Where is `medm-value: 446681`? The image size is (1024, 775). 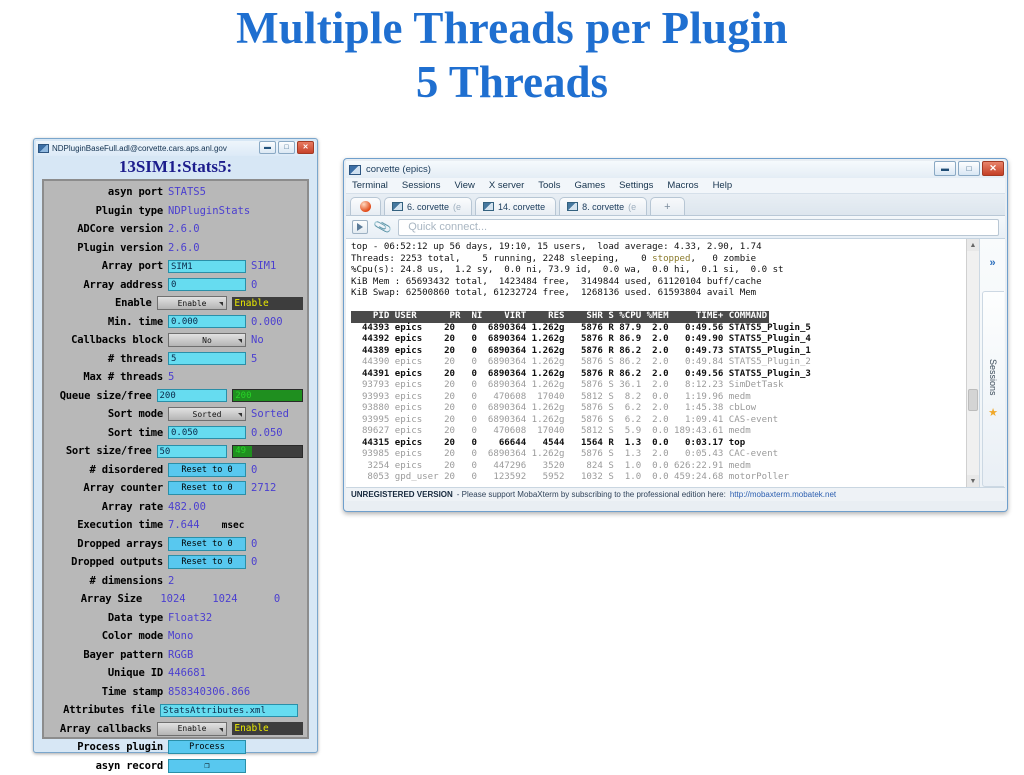 medm-value: 446681 is located at coordinates (187, 673).